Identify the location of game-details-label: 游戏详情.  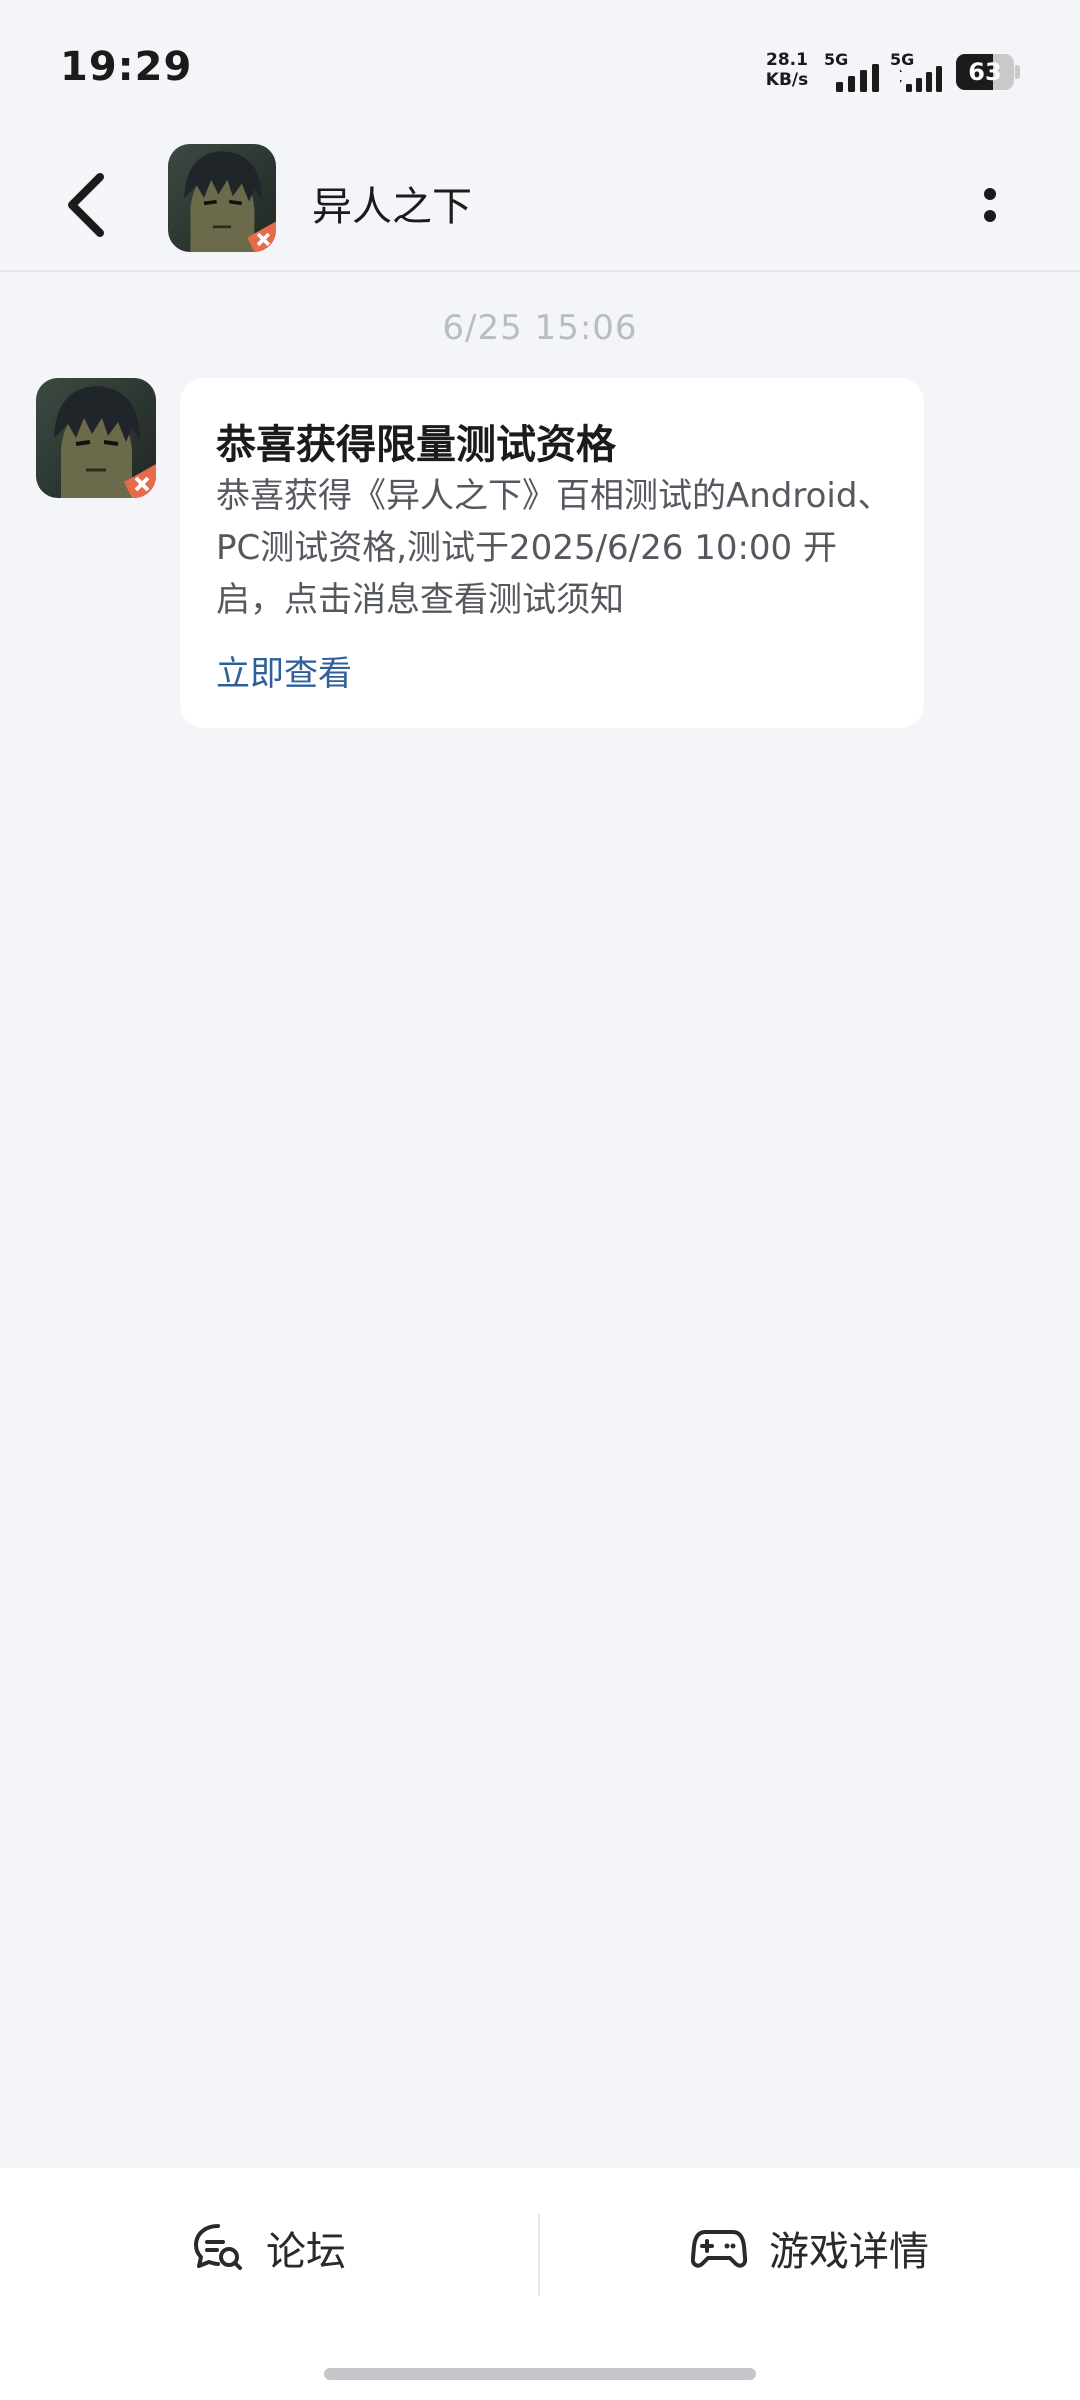
(849, 2252).